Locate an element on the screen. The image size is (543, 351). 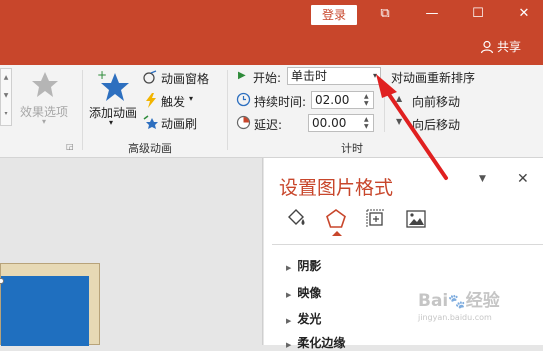
effects-pentagon-icon is located at coordinates (336, 219).